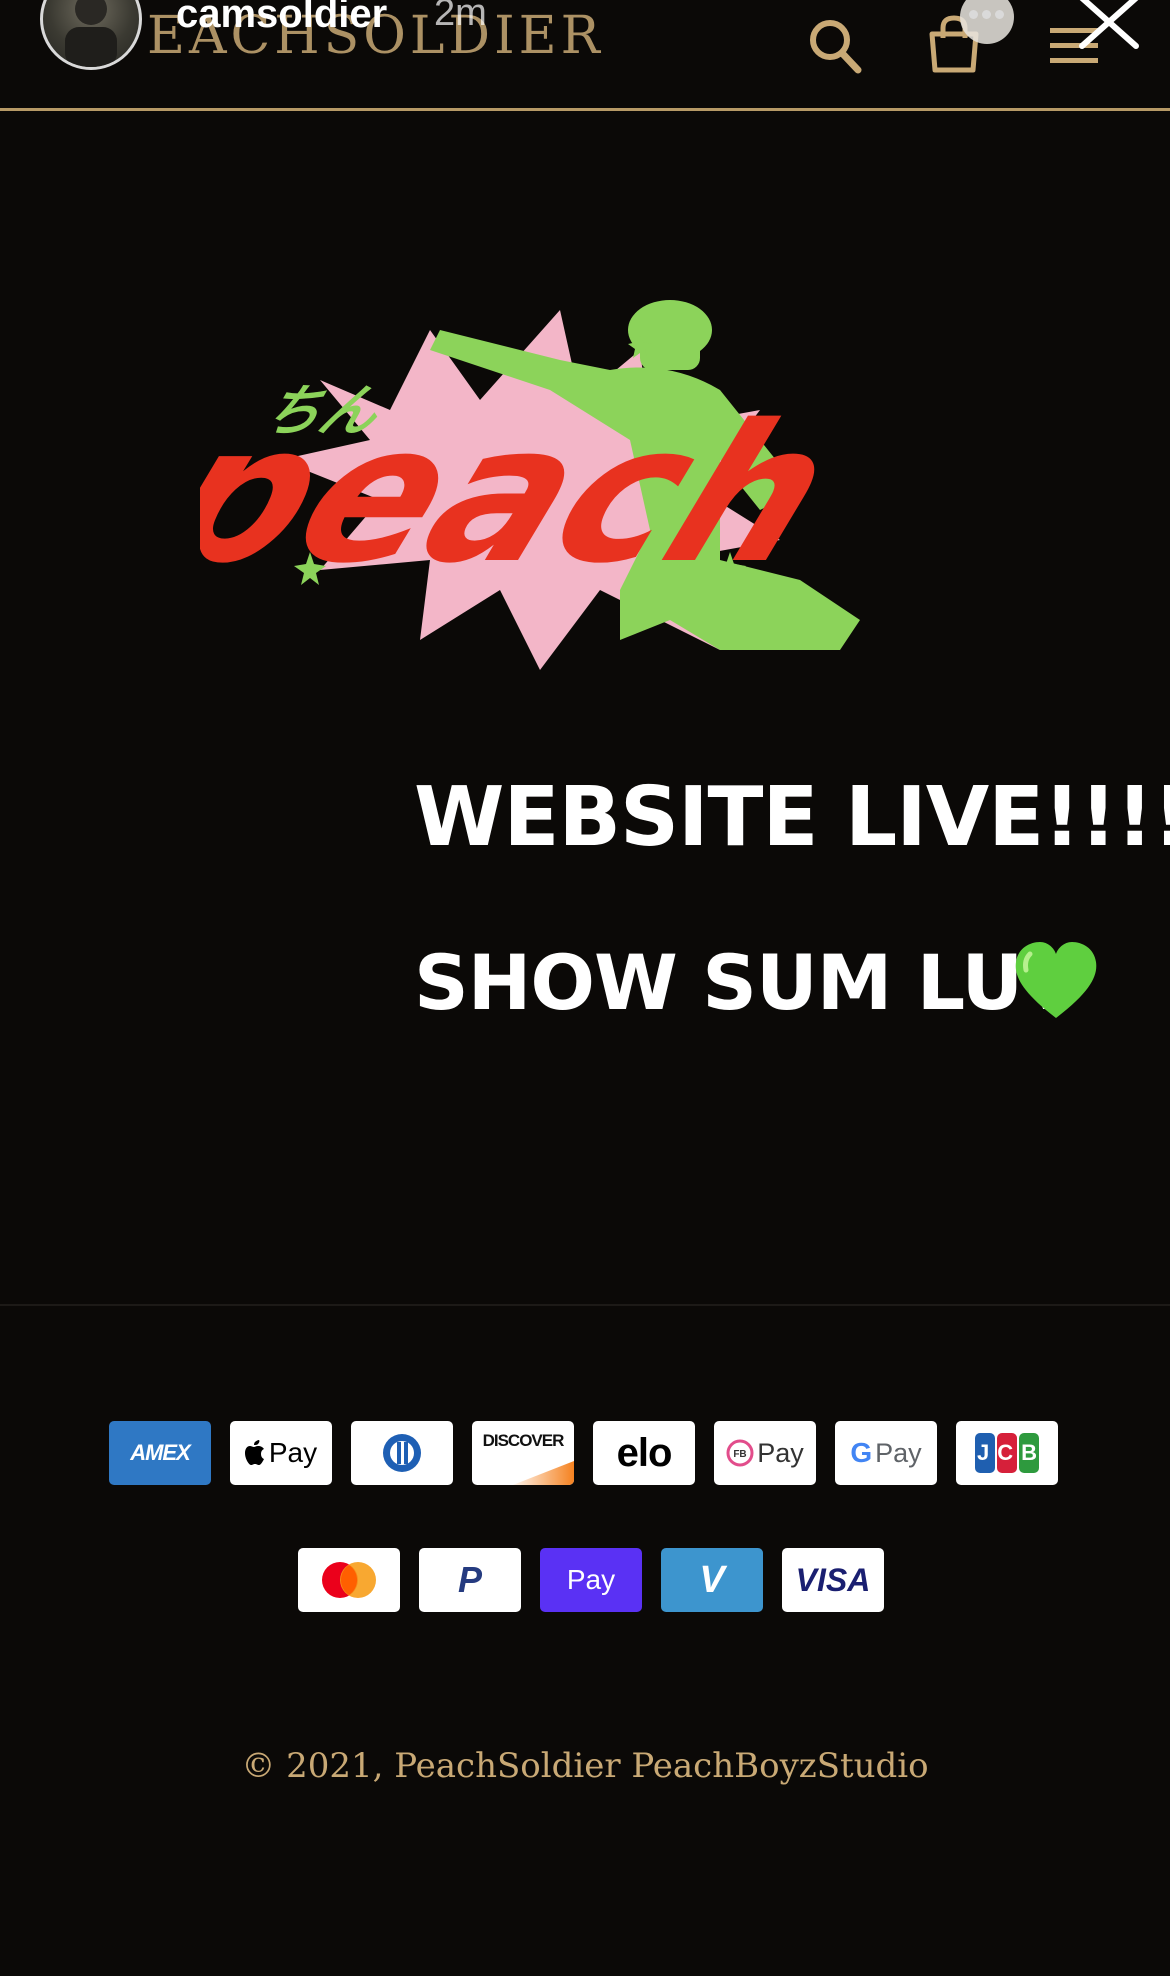  What do you see at coordinates (792, 817) in the screenshot?
I see `announcement-line-1: WEBSITE LIVE!!!!!` at bounding box center [792, 817].